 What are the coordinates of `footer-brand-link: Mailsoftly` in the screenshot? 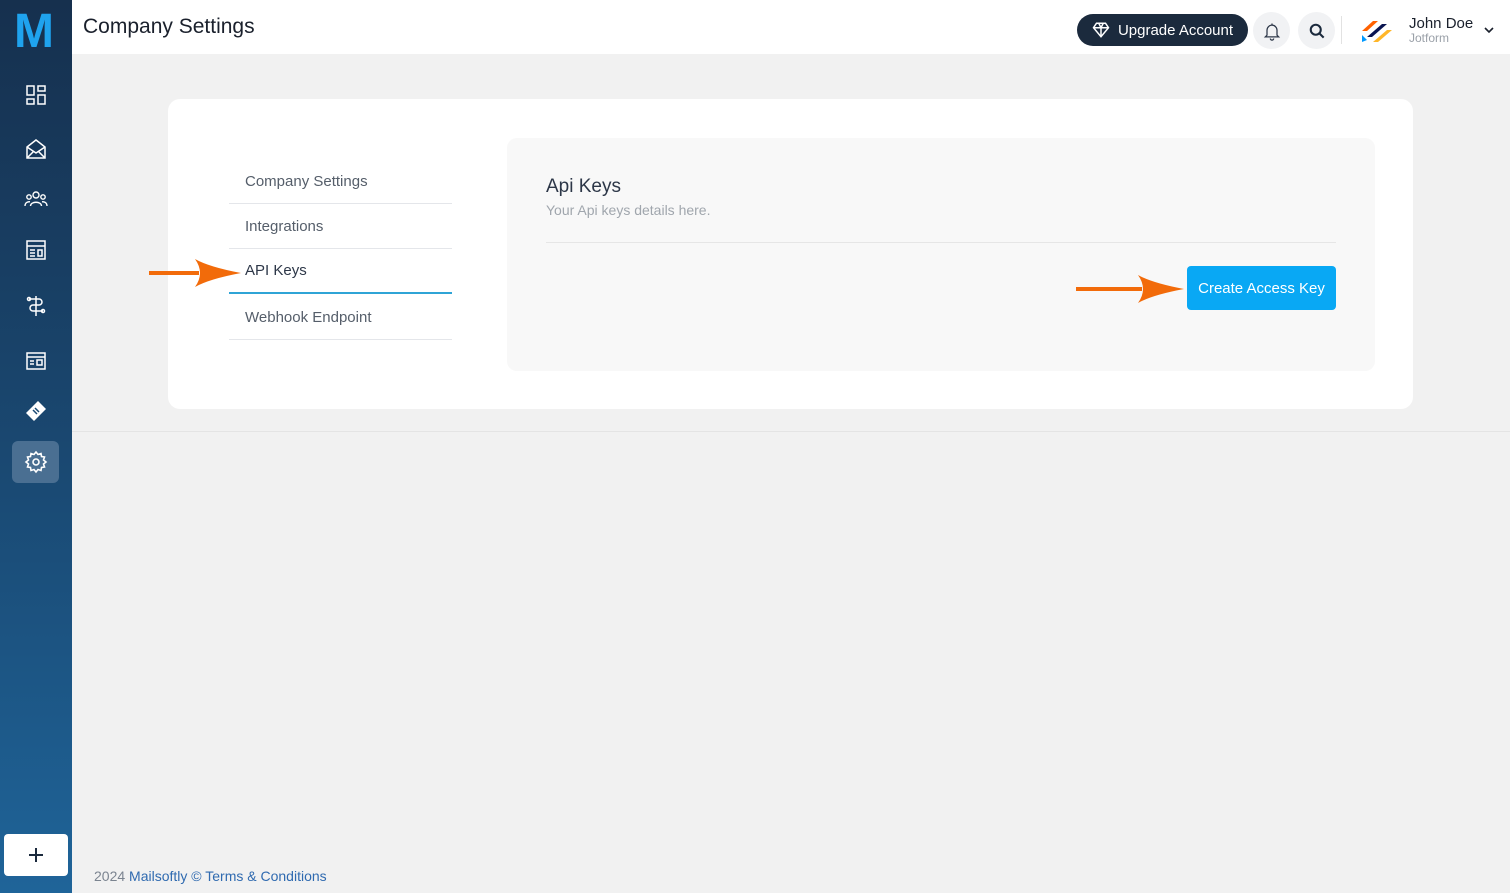 It's located at (158, 876).